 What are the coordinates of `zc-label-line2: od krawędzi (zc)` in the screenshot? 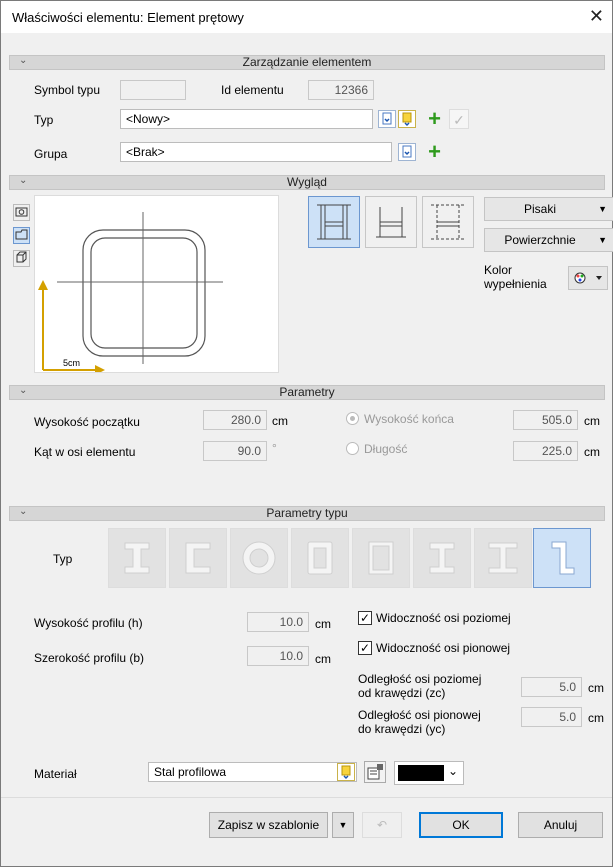 It's located at (402, 693).